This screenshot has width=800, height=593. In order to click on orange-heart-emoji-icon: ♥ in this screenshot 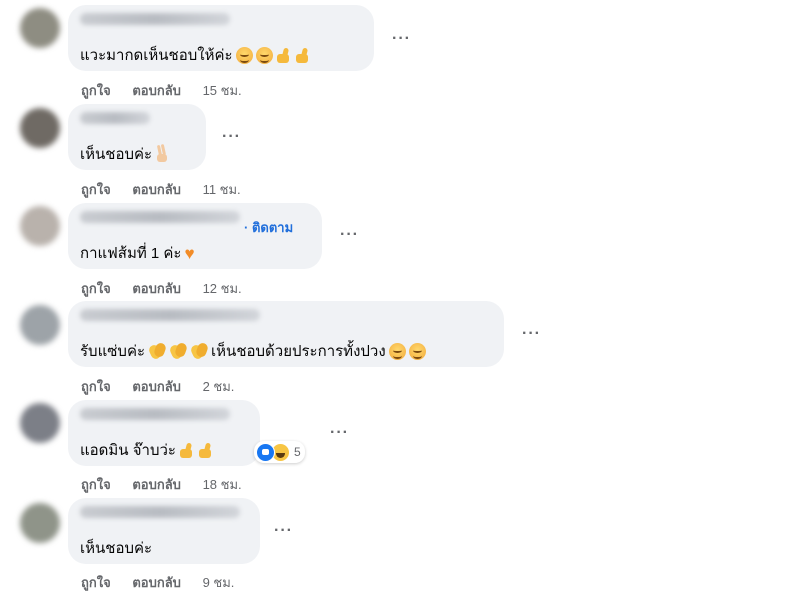, I will do `click(189, 253)`.